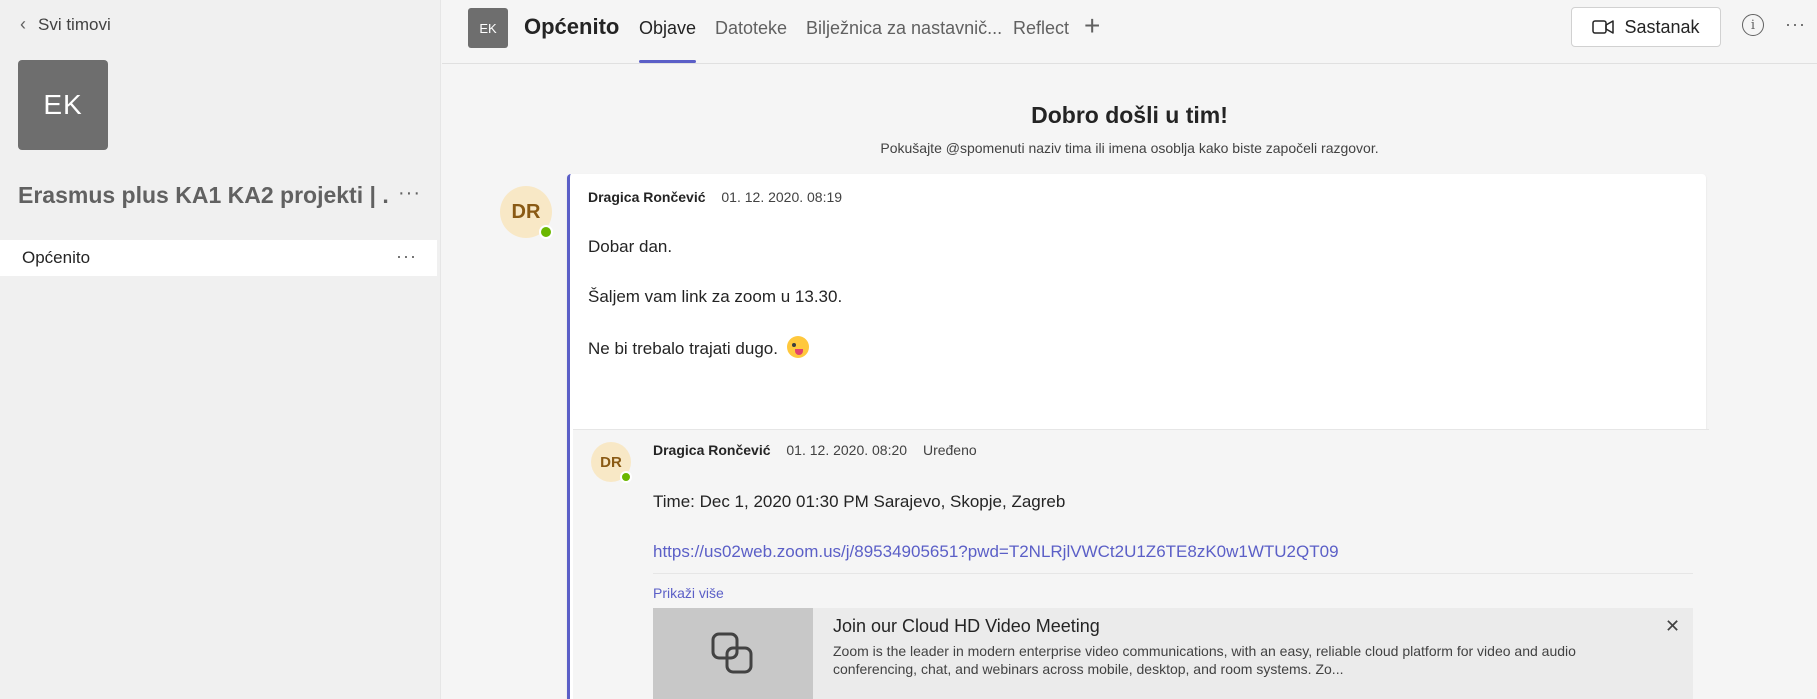 This screenshot has width=1817, height=699. I want to click on post-author: Dragica Rončević, so click(647, 197).